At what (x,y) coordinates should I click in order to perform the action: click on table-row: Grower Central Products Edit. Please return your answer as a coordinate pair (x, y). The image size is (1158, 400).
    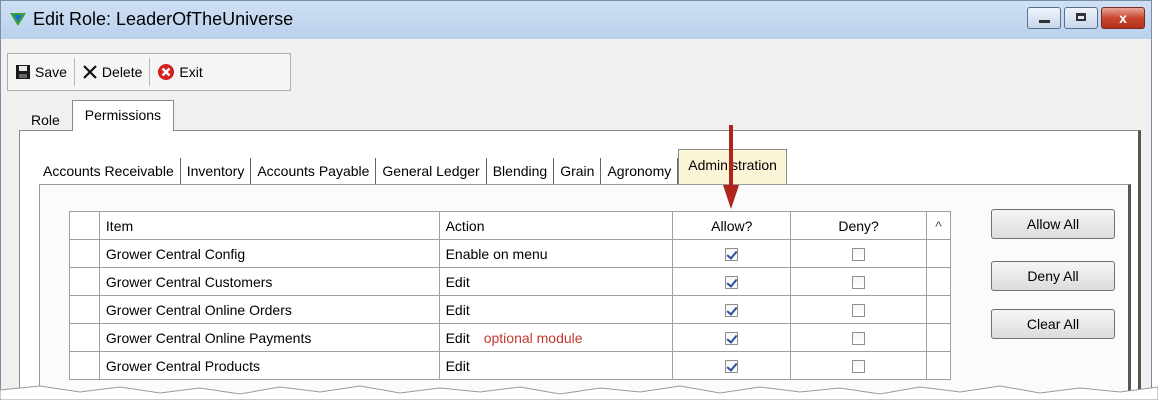
    Looking at the image, I should click on (510, 365).